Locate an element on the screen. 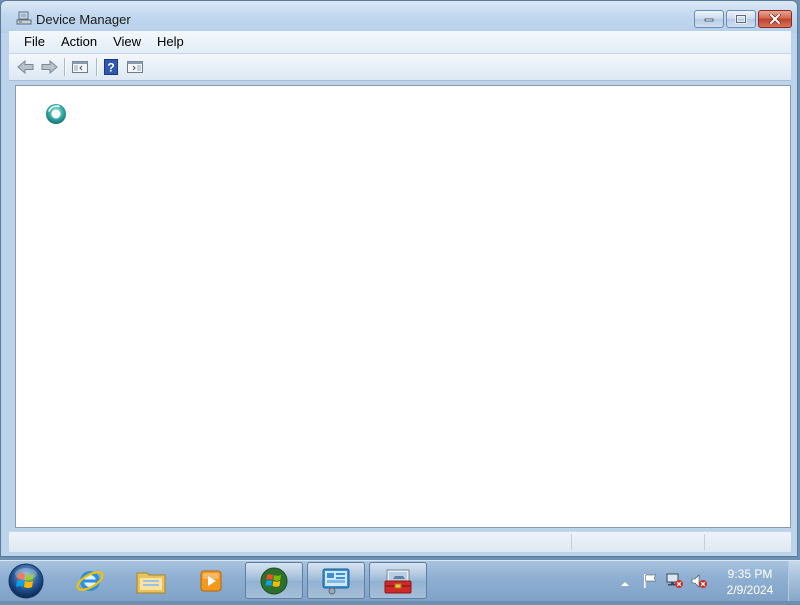  busy-spinner-icon is located at coordinates (56, 114).